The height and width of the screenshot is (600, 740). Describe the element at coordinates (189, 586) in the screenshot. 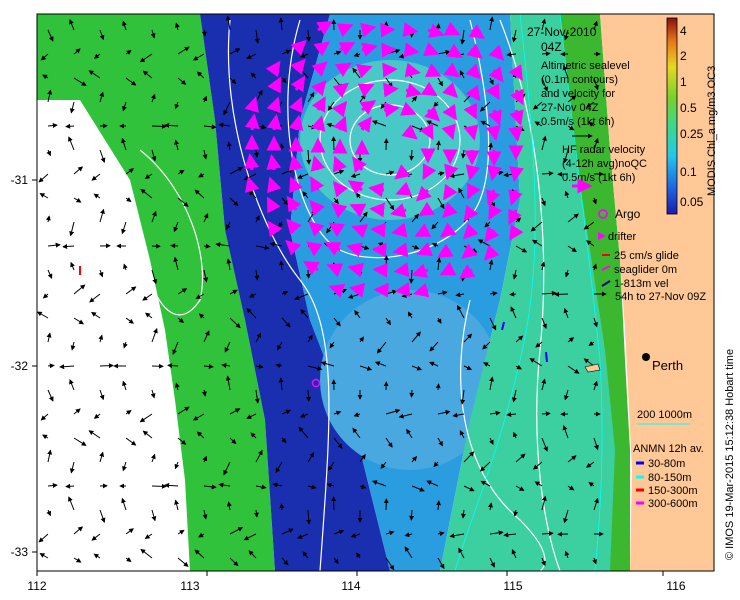

I see `x-tick-113: 113` at that location.